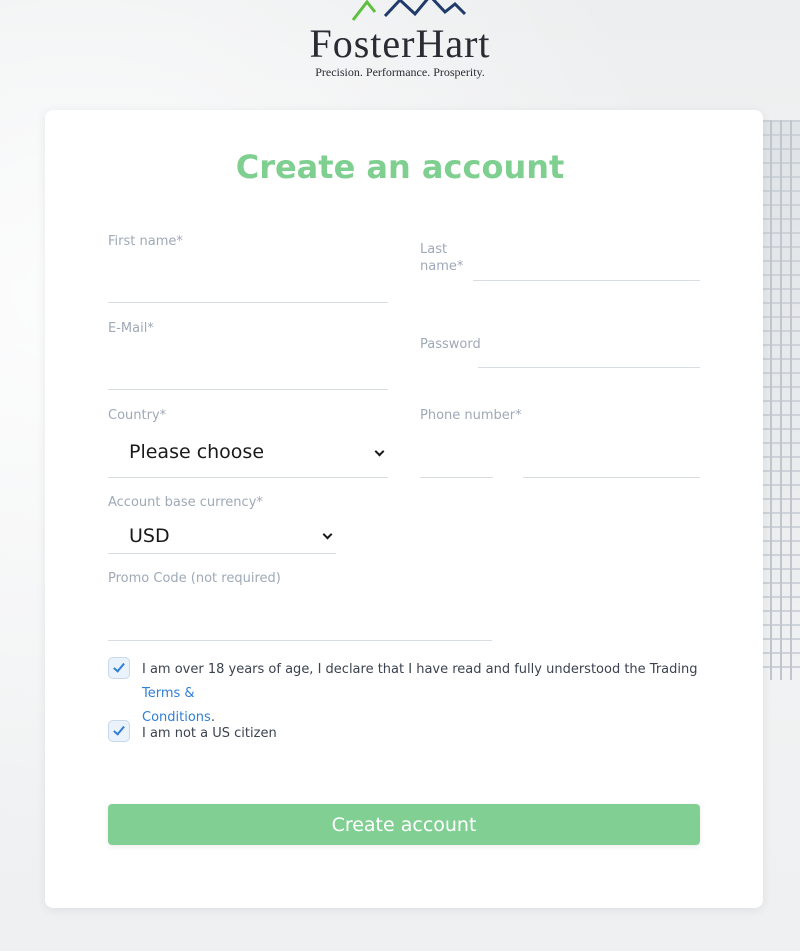 This screenshot has height=951, width=800. What do you see at coordinates (248, 389) in the screenshot?
I see `email-input` at bounding box center [248, 389].